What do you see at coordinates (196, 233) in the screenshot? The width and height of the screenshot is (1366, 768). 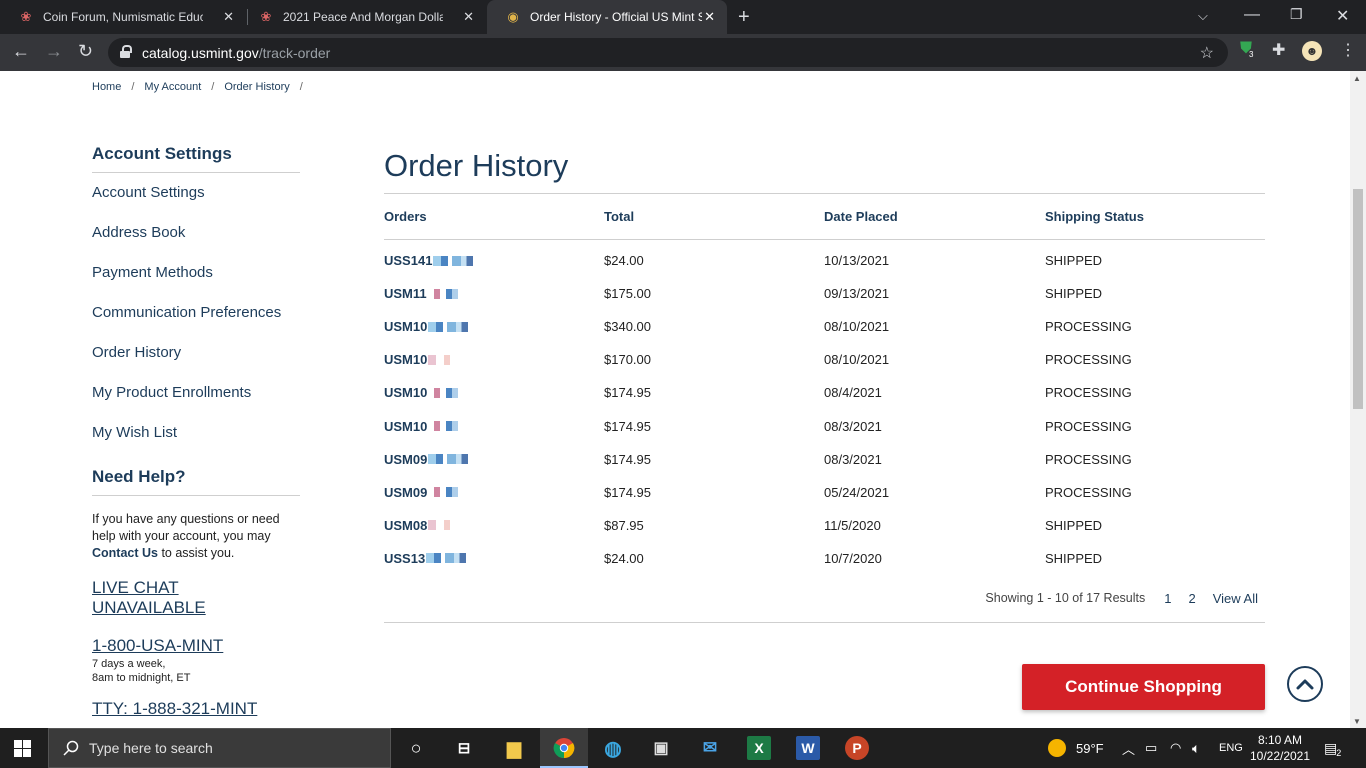 I see `sidebar-item-address-book: Address Book` at bounding box center [196, 233].